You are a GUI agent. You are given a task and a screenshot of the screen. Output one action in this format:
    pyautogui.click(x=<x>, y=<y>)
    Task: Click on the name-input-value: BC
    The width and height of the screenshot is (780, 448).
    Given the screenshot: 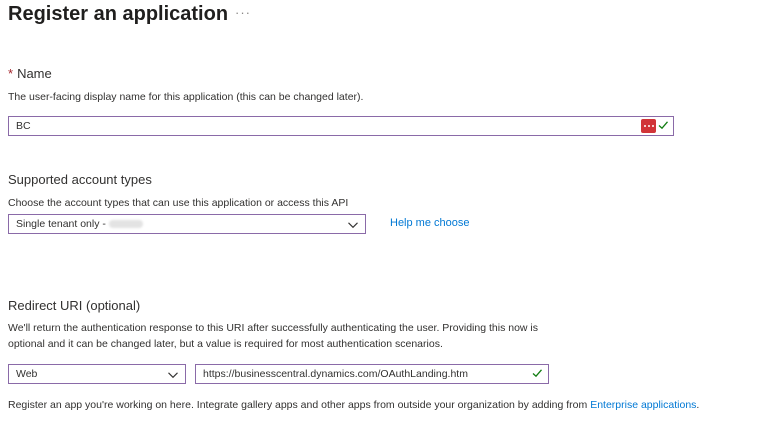 What is the action you would take?
    pyautogui.click(x=23, y=126)
    